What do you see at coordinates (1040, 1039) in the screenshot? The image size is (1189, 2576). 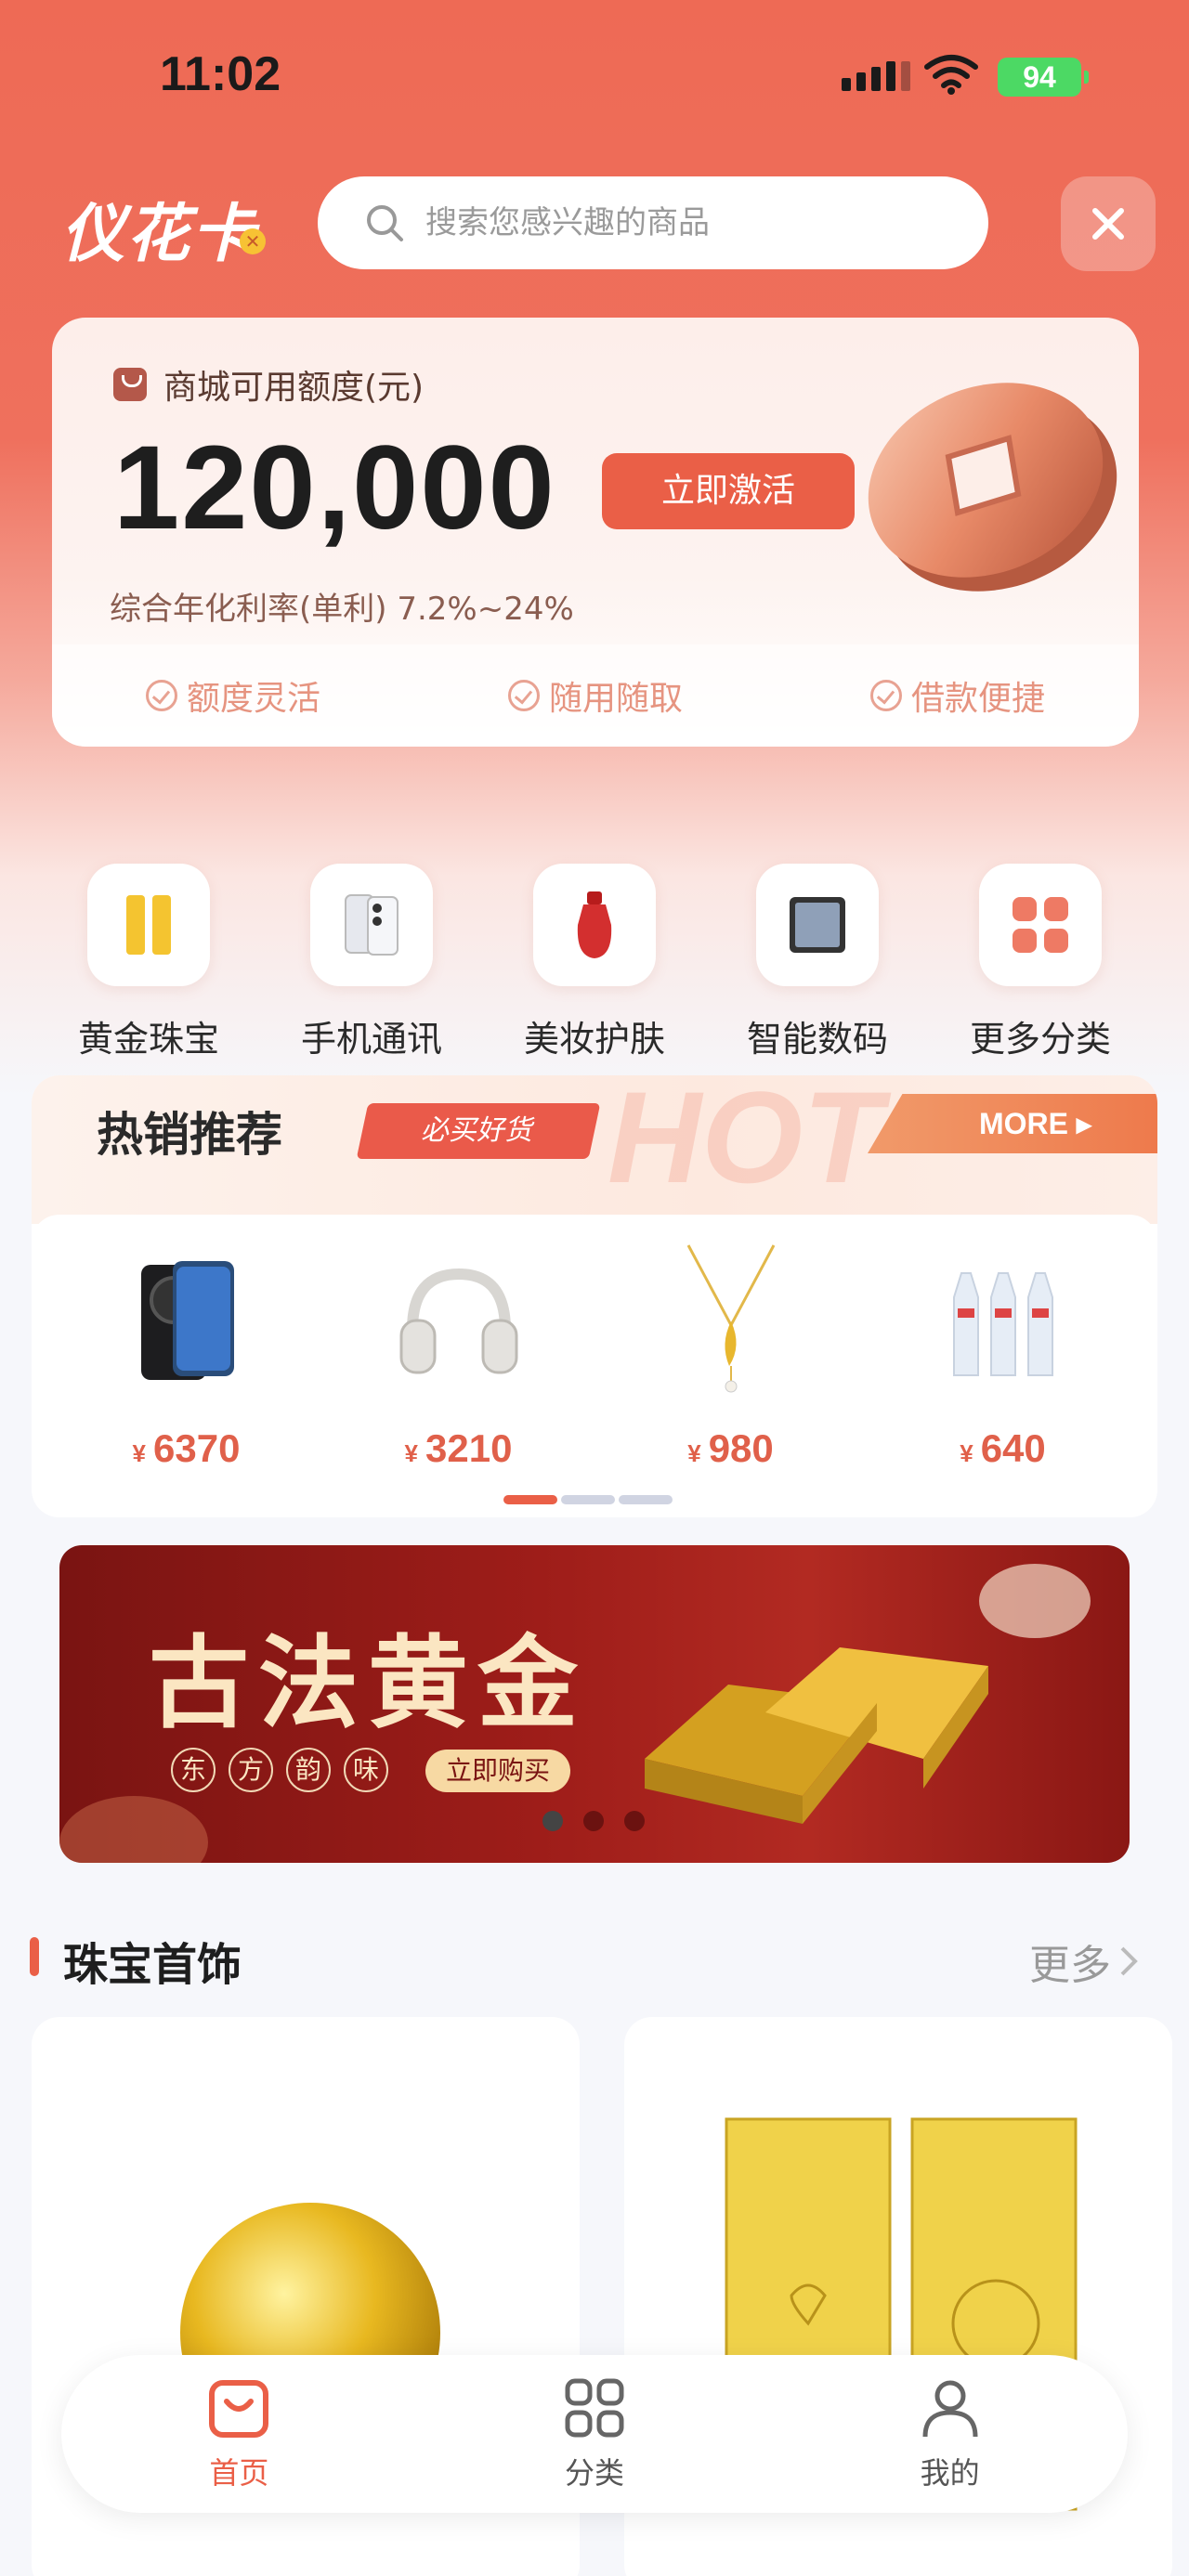 I see `category-label: 更多分类` at bounding box center [1040, 1039].